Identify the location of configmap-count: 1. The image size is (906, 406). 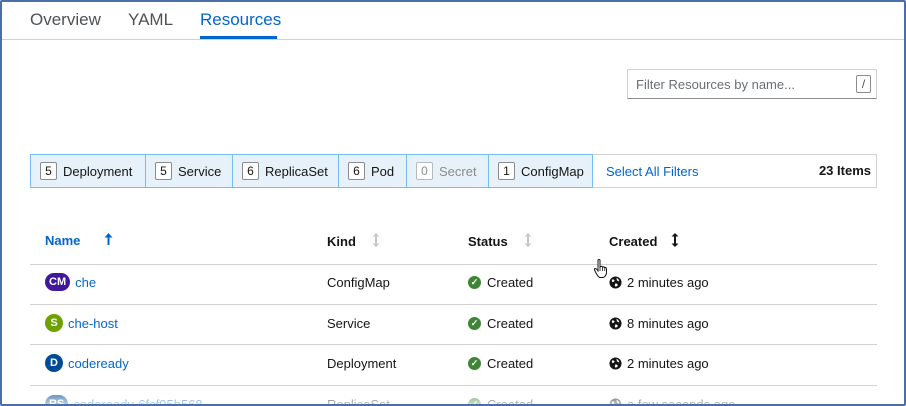
(506, 171).